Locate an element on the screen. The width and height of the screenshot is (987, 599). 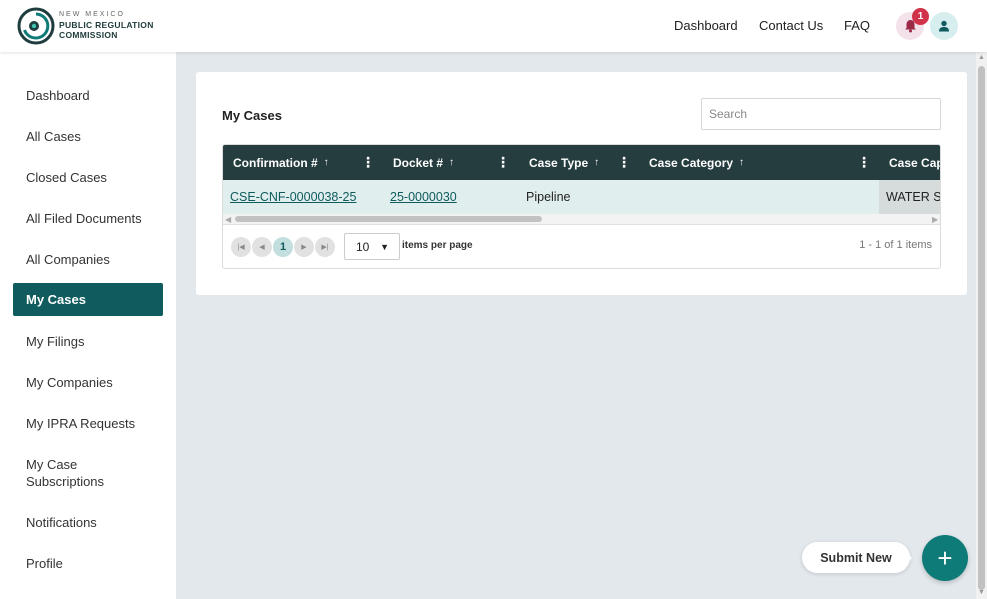
sidebar-item-all-companies: All Companies is located at coordinates (88, 259).